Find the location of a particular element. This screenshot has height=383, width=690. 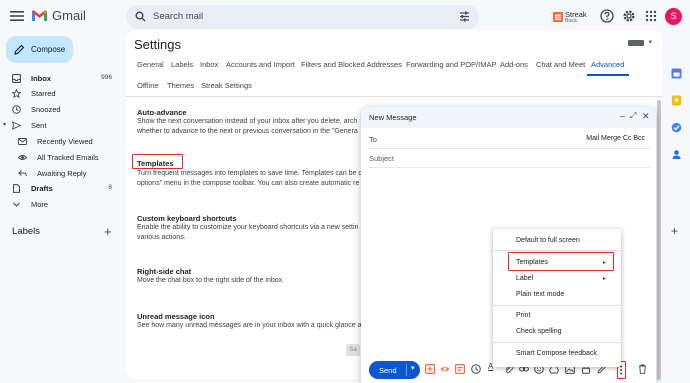

track-eye-icon is located at coordinates (445, 369).